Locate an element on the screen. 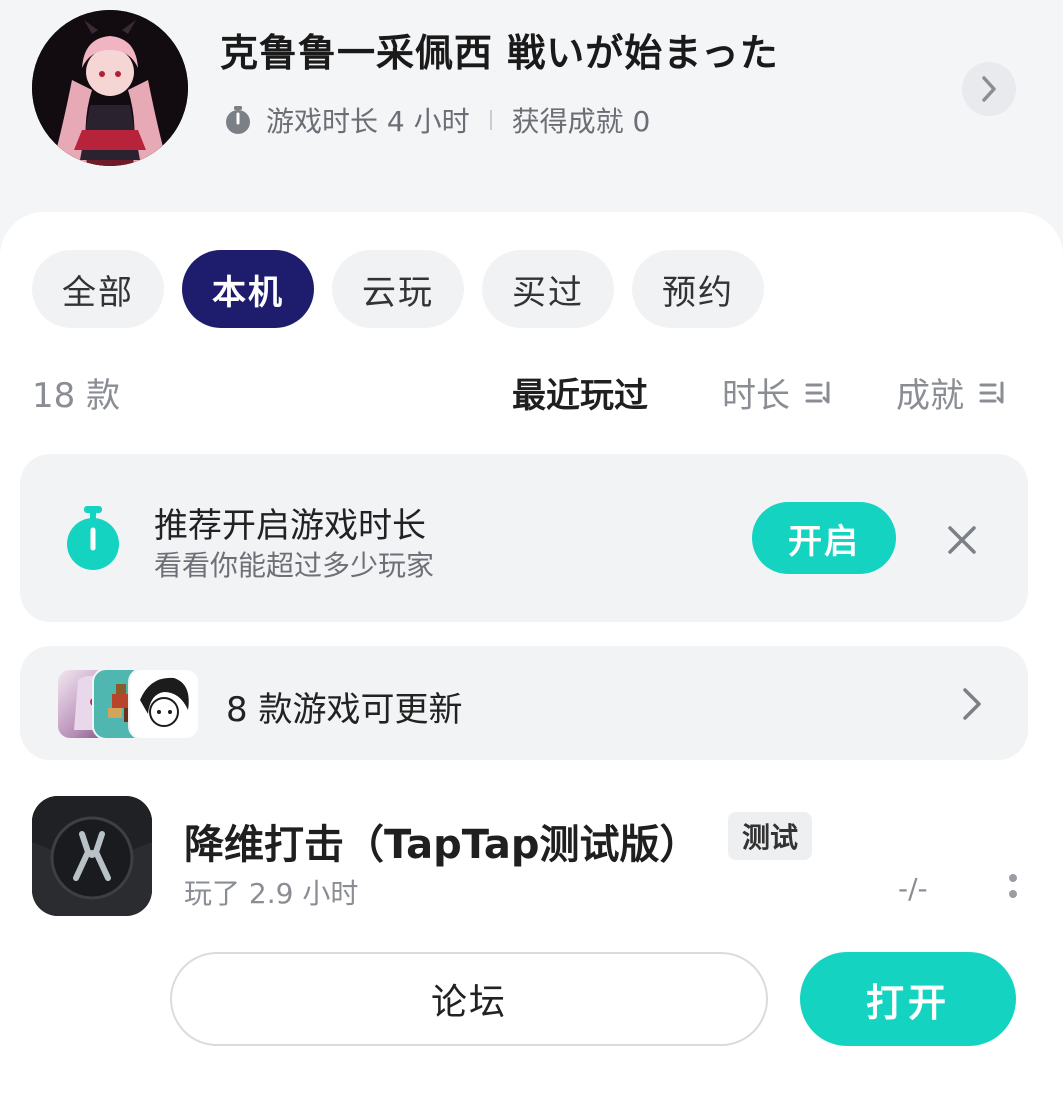  tab-cloud: 云玩 is located at coordinates (398, 289).